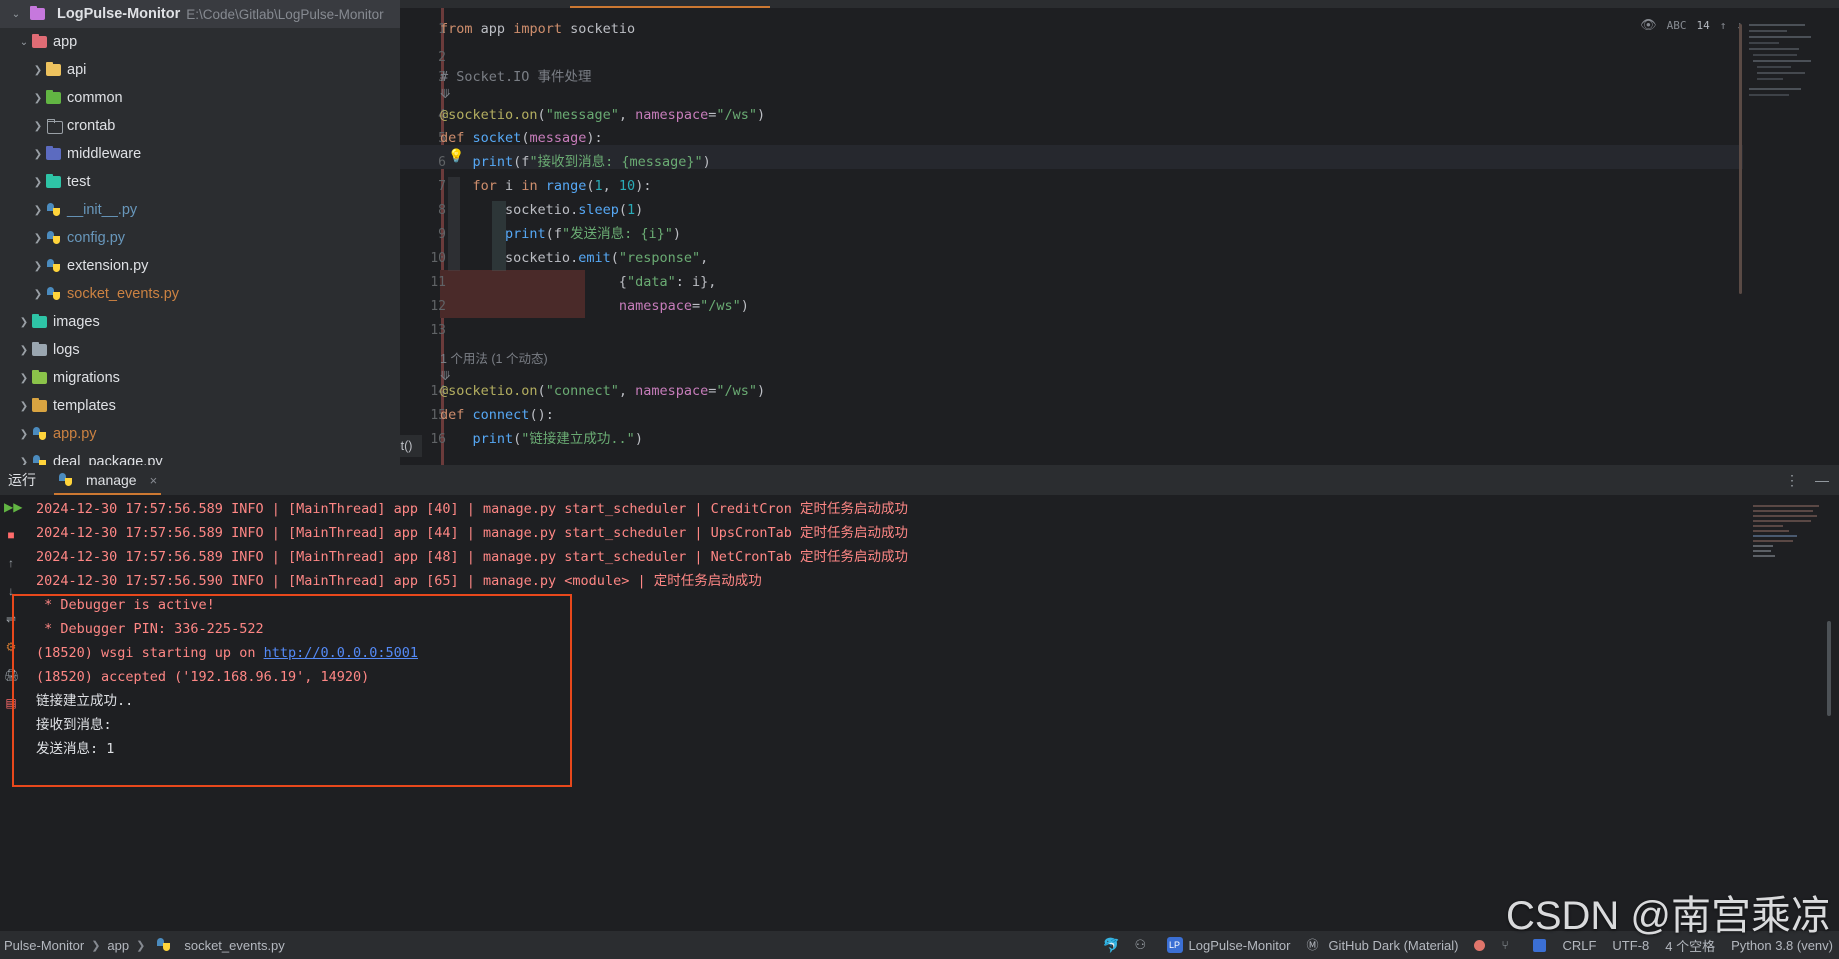  Describe the element at coordinates (285, 14) in the screenshot. I see `project-path: E:\Code\Gitlab\LogPulse-Monitor` at that location.